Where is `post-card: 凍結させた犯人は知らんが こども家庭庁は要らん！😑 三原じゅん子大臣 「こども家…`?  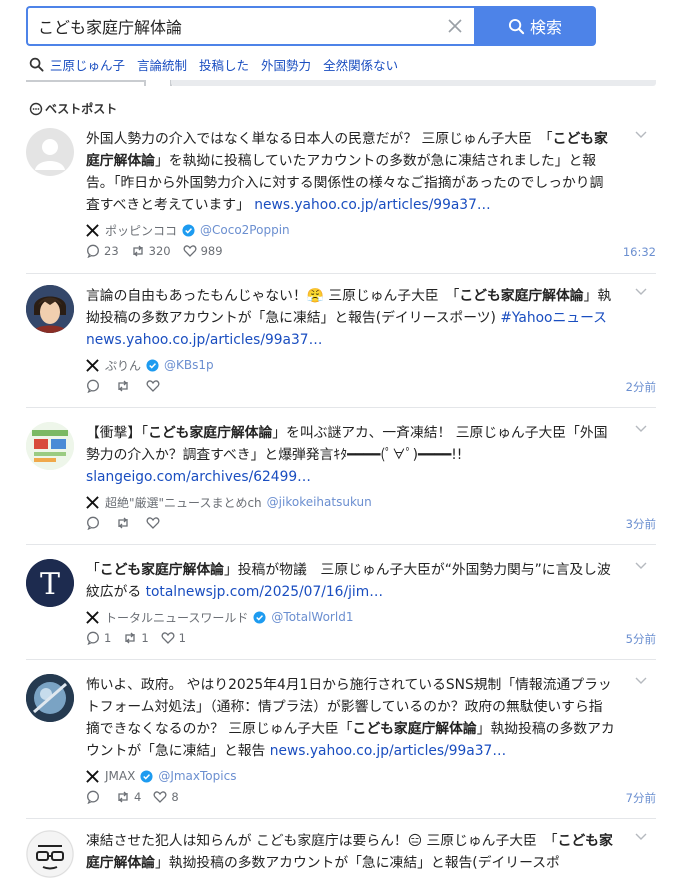
post-card: 凍結させた犯人は知らんが こども家庭庁は要らん！😑 三原じゅん子大臣 「こども家… is located at coordinates (341, 854).